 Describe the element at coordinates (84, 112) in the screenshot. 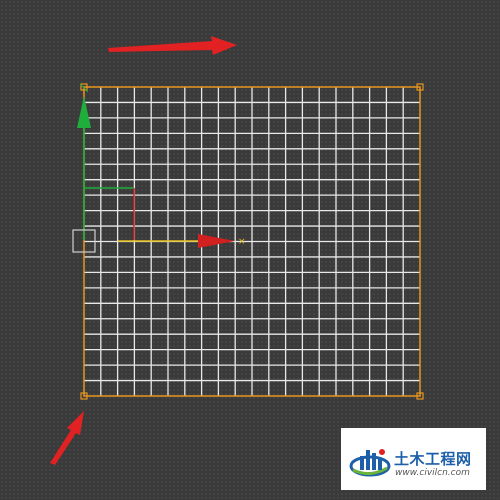

I see `gizmo-y-axis-arrow-icon` at that location.